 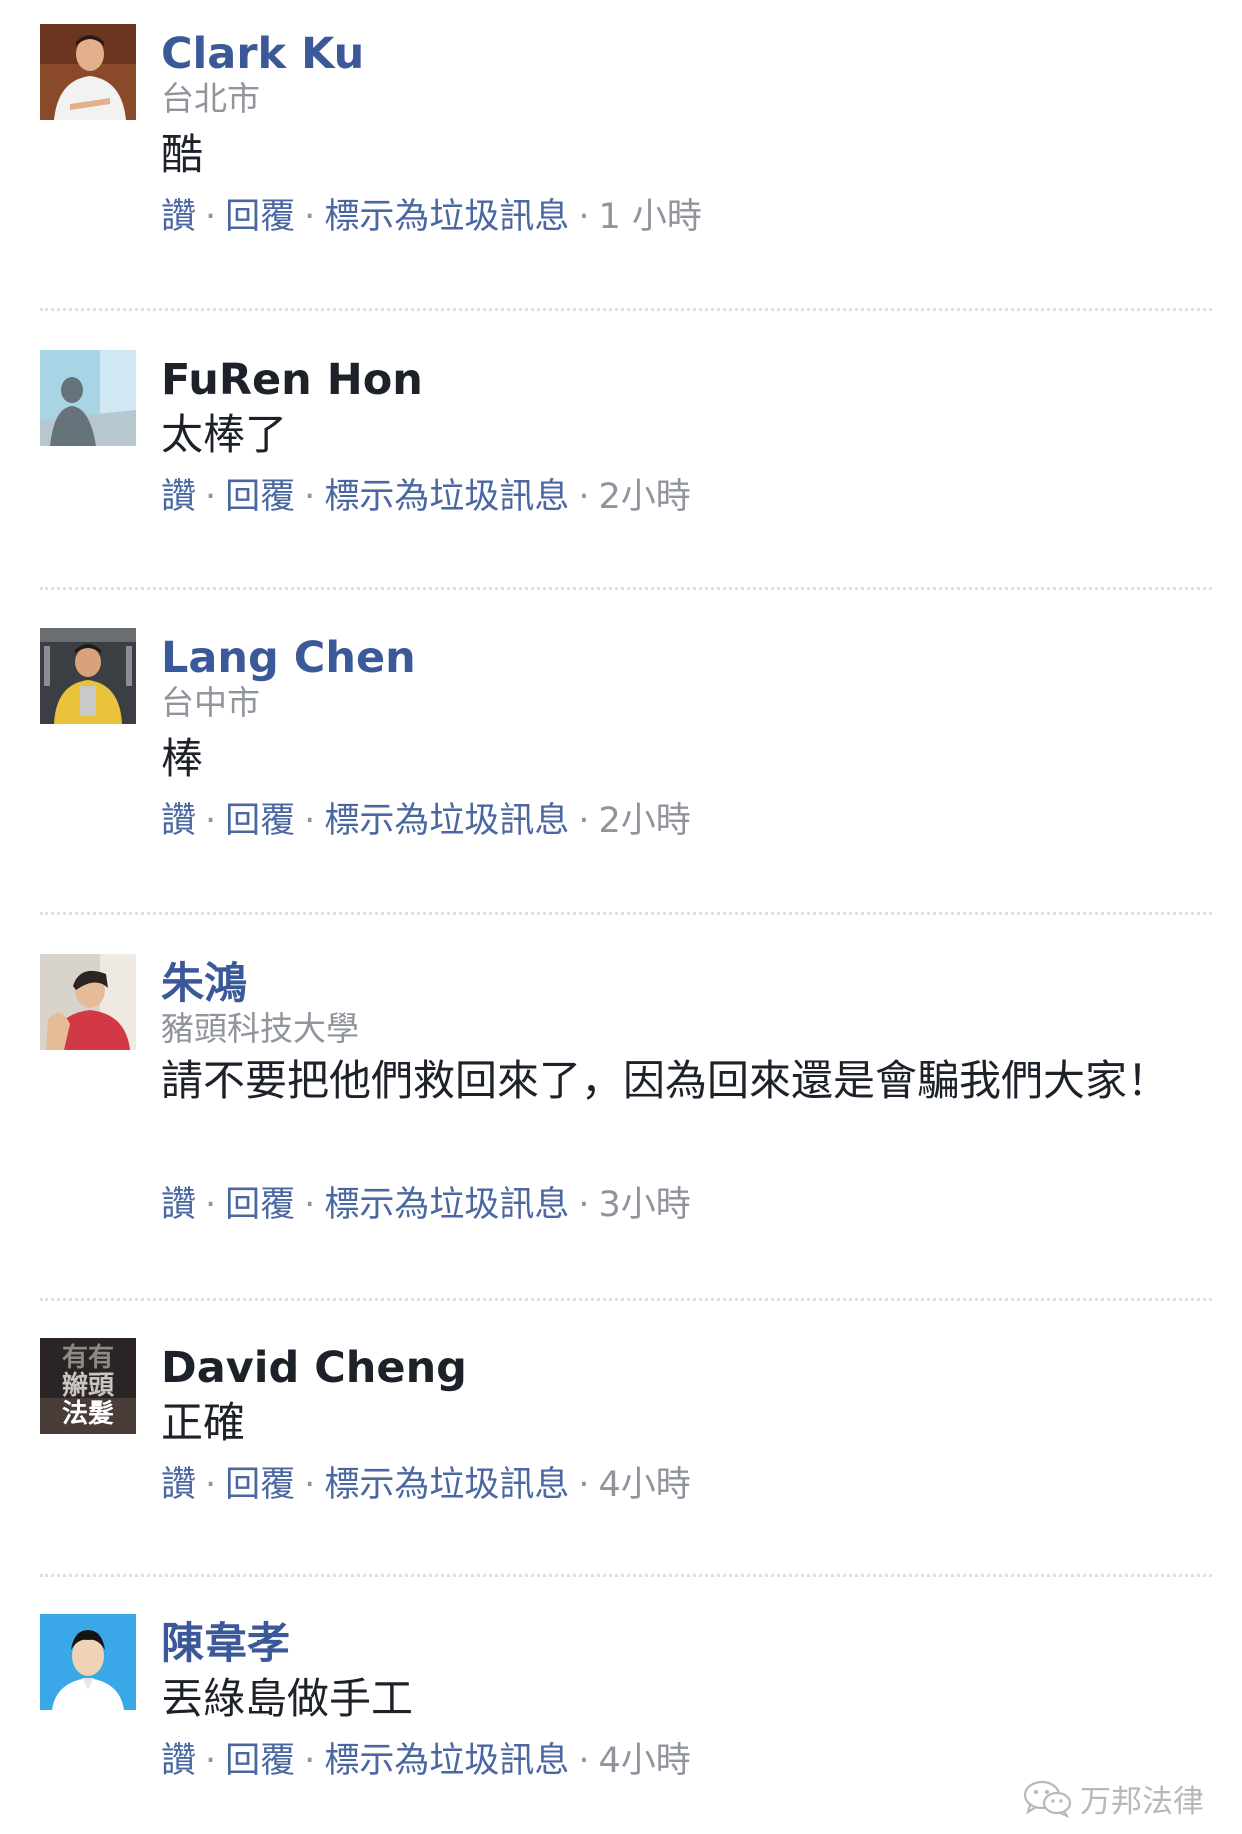 I want to click on man-in-yellow-shirt-avatar, so click(x=88, y=676).